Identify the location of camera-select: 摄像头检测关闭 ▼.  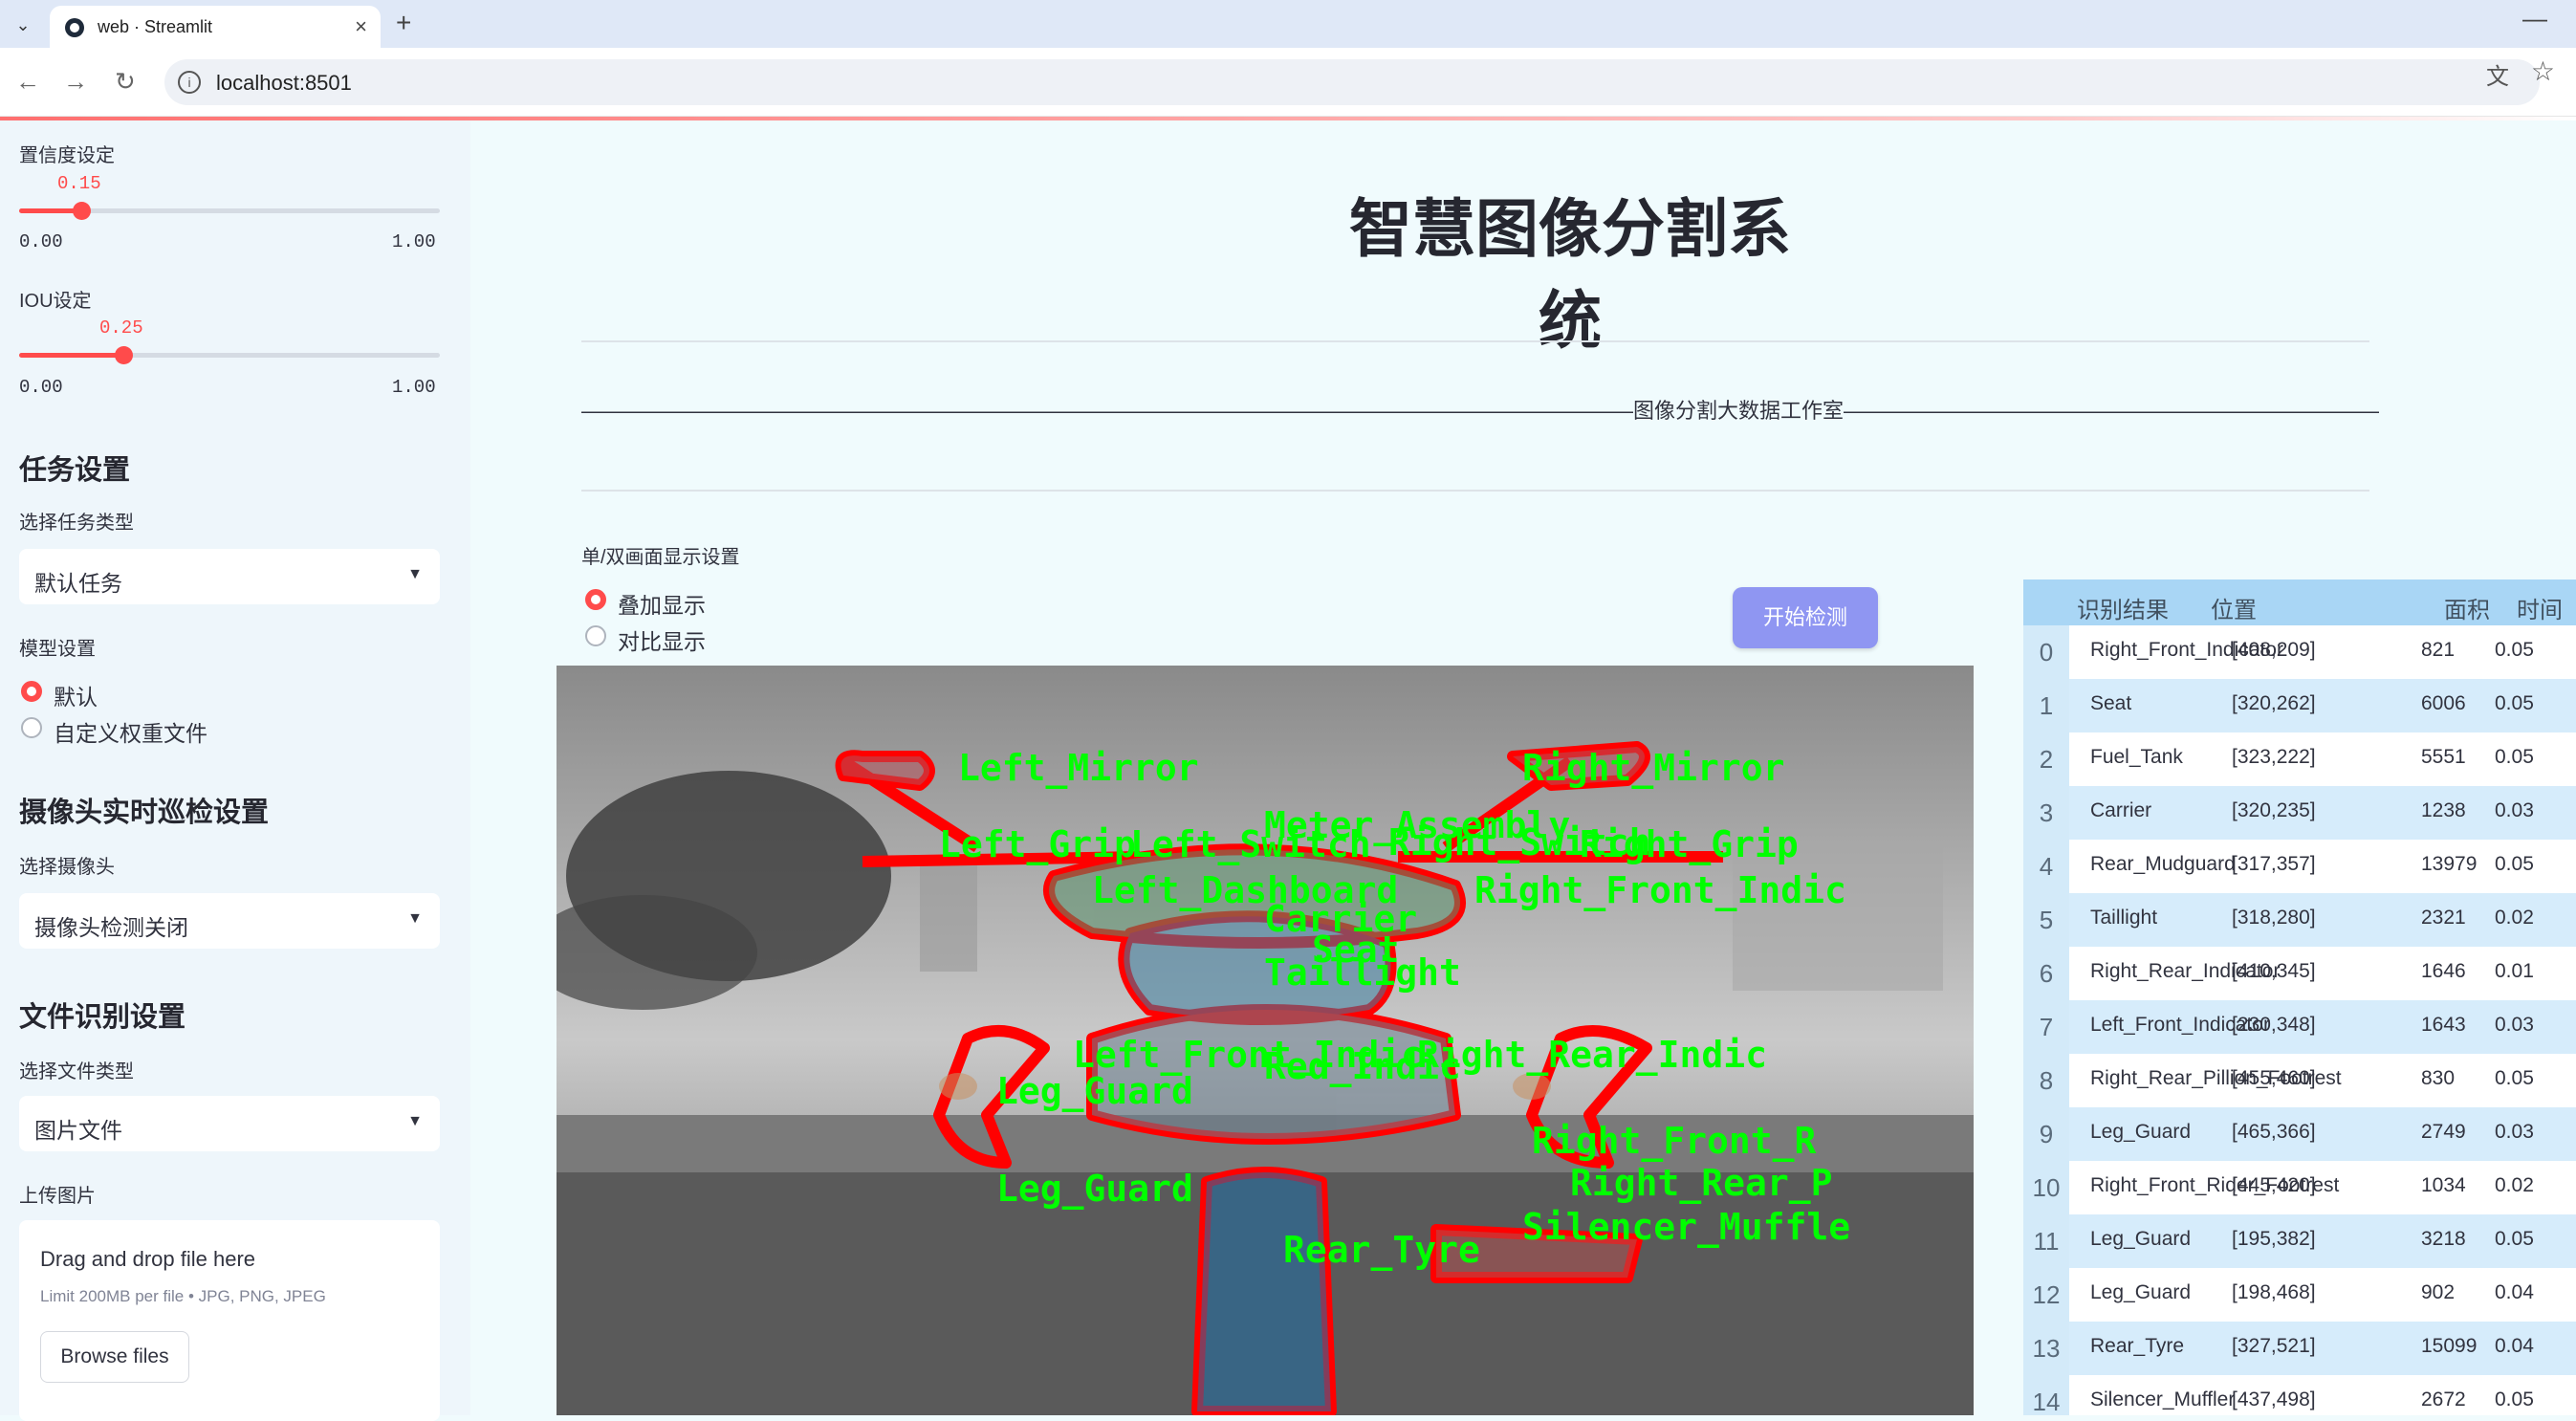
(229, 921).